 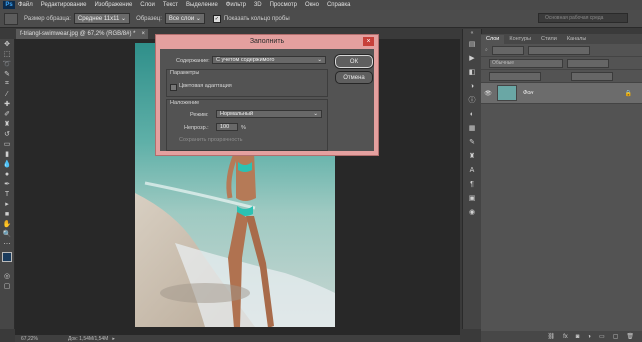 I want to click on glyphs-panel-icon: ▣, so click(x=472, y=198).